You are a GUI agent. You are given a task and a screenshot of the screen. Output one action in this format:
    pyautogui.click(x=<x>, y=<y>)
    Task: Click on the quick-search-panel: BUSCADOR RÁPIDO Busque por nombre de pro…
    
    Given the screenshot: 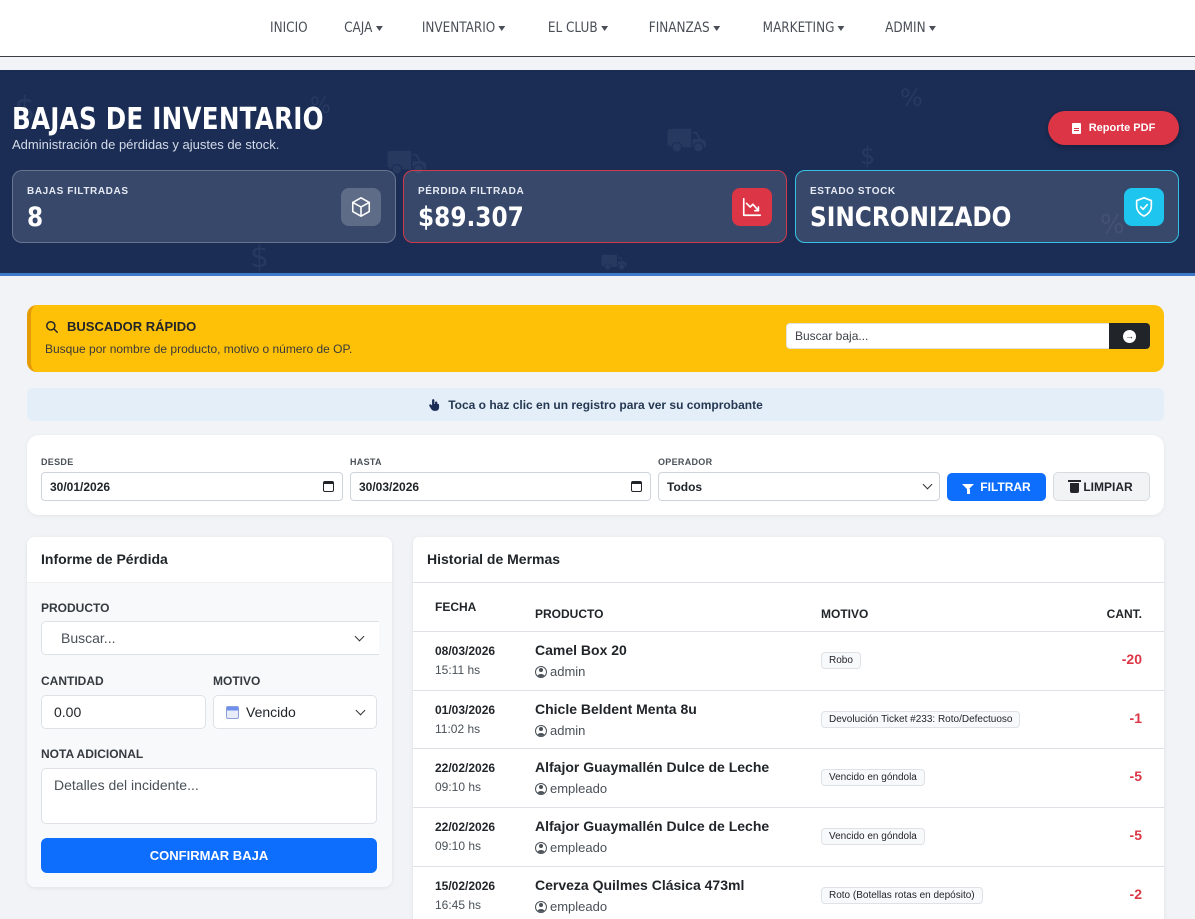 What is the action you would take?
    pyautogui.click(x=595, y=338)
    